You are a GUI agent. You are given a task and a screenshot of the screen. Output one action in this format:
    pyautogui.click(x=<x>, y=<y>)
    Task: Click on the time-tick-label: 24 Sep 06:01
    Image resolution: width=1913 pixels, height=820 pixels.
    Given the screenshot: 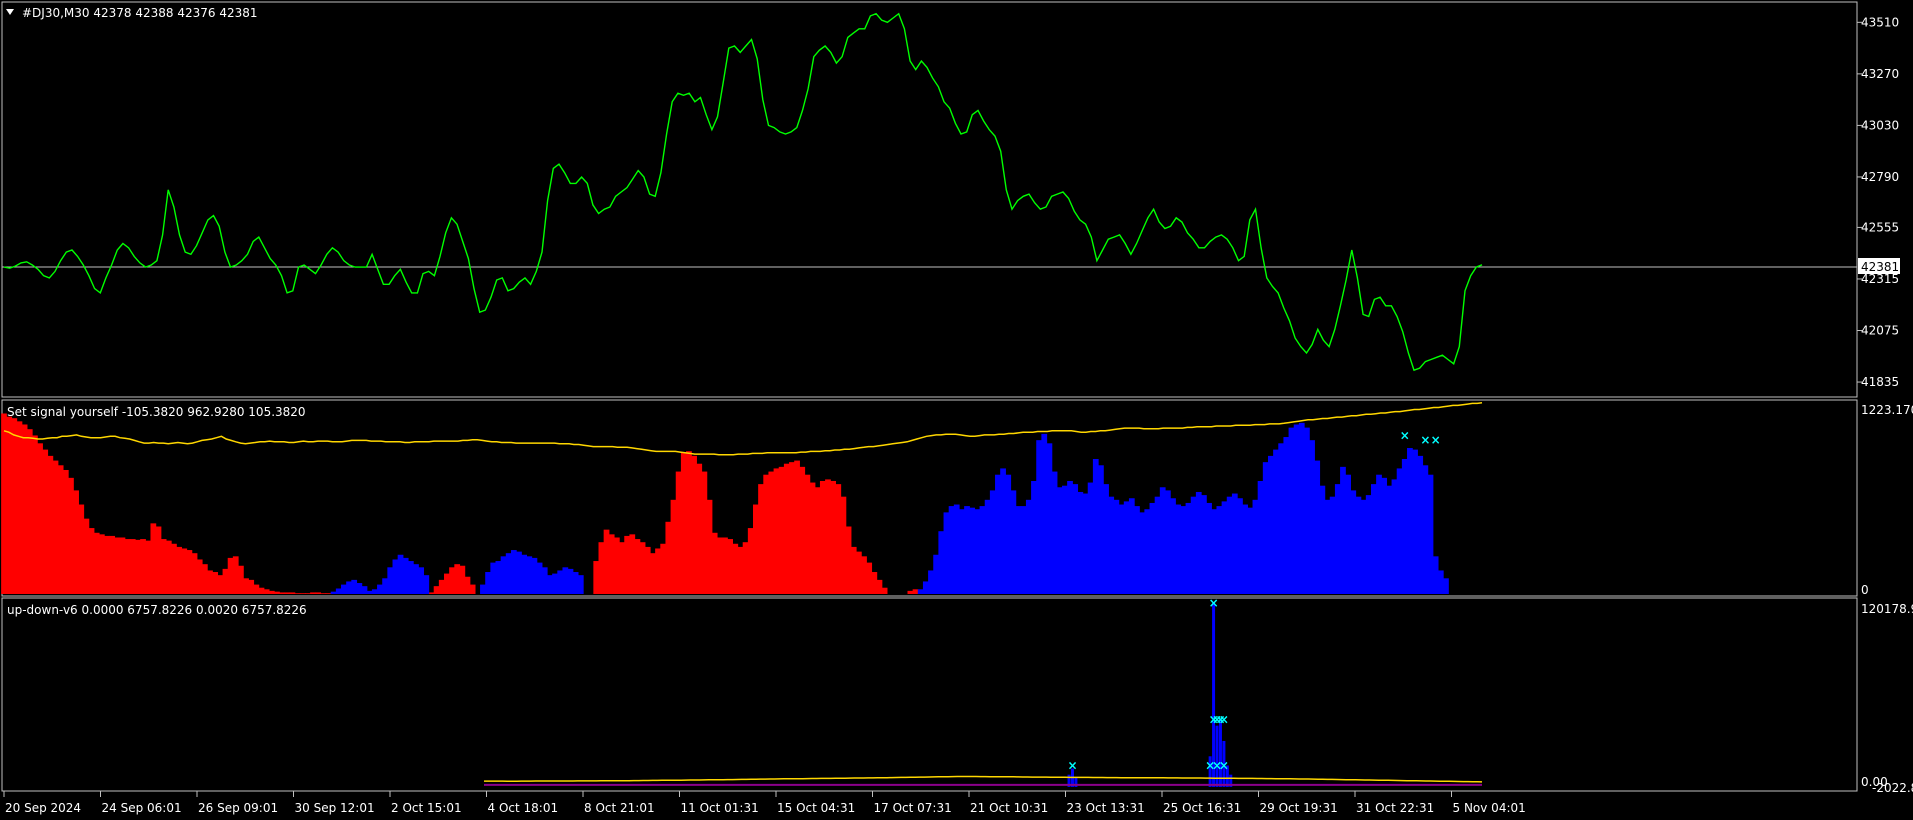 What is the action you would take?
    pyautogui.click(x=142, y=808)
    